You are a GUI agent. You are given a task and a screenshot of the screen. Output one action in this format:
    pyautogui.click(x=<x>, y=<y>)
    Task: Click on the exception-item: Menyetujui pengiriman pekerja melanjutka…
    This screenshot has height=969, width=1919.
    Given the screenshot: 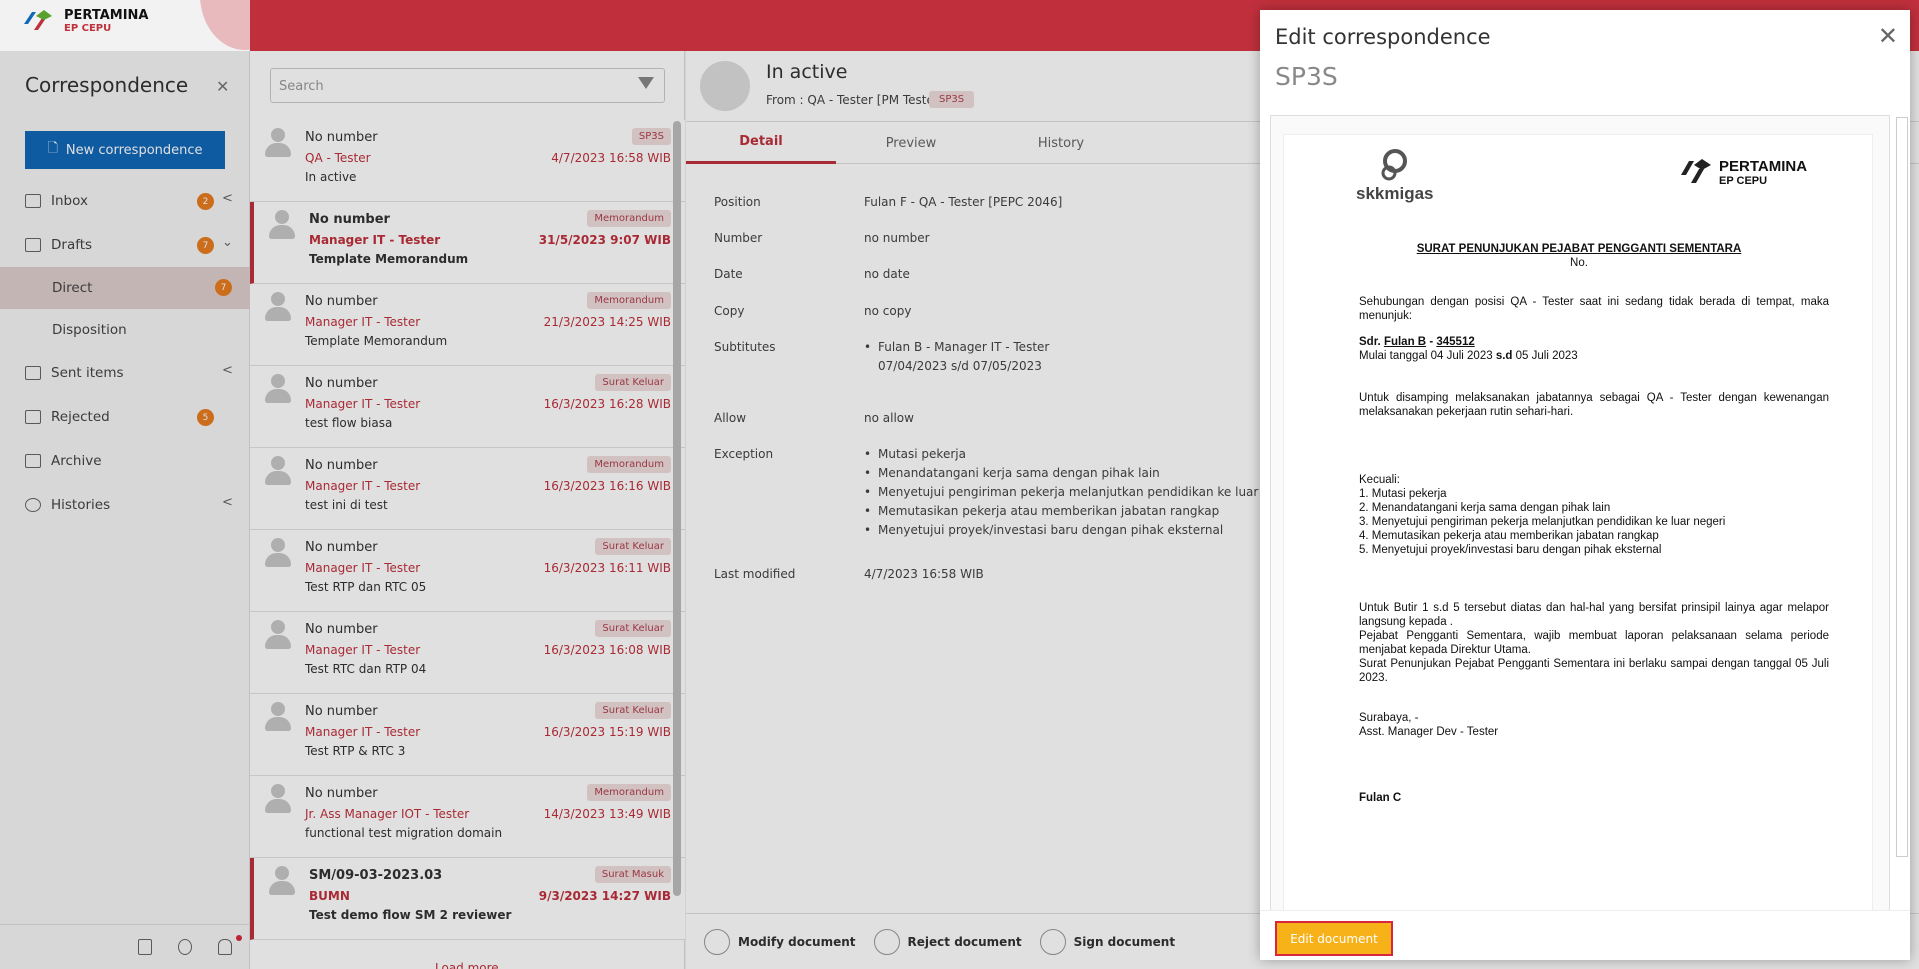 What is the action you would take?
    pyautogui.click(x=1082, y=492)
    